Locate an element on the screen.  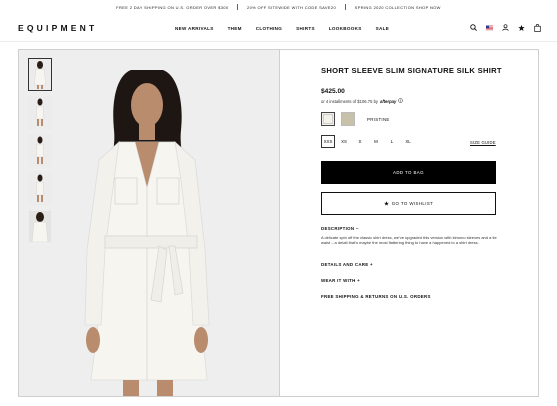
details-and-care-toggle: DETAILS AND CARE + is located at coordinates (347, 264).